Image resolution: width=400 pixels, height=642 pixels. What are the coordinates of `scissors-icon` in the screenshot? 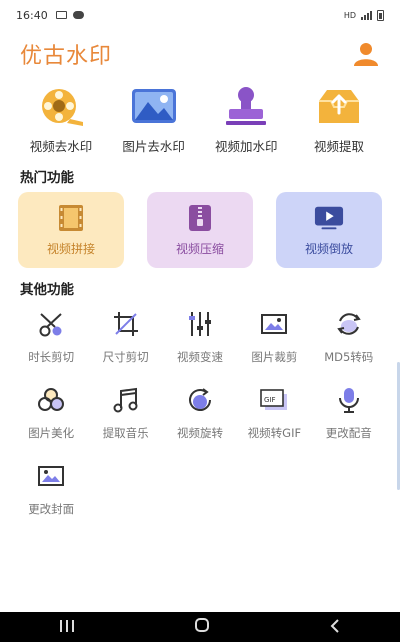 It's located at (51, 324).